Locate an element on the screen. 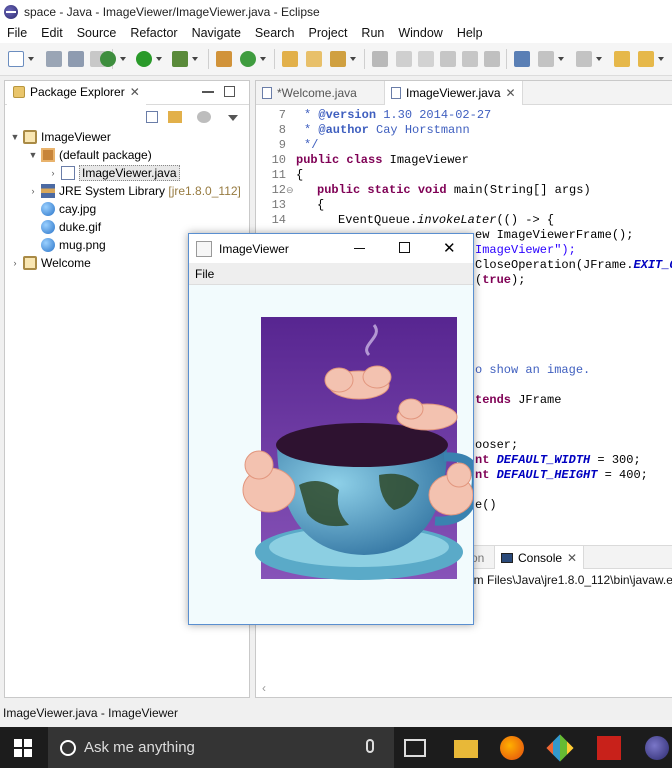  code-line: ImageViewer"); is located at coordinates (525, 250).